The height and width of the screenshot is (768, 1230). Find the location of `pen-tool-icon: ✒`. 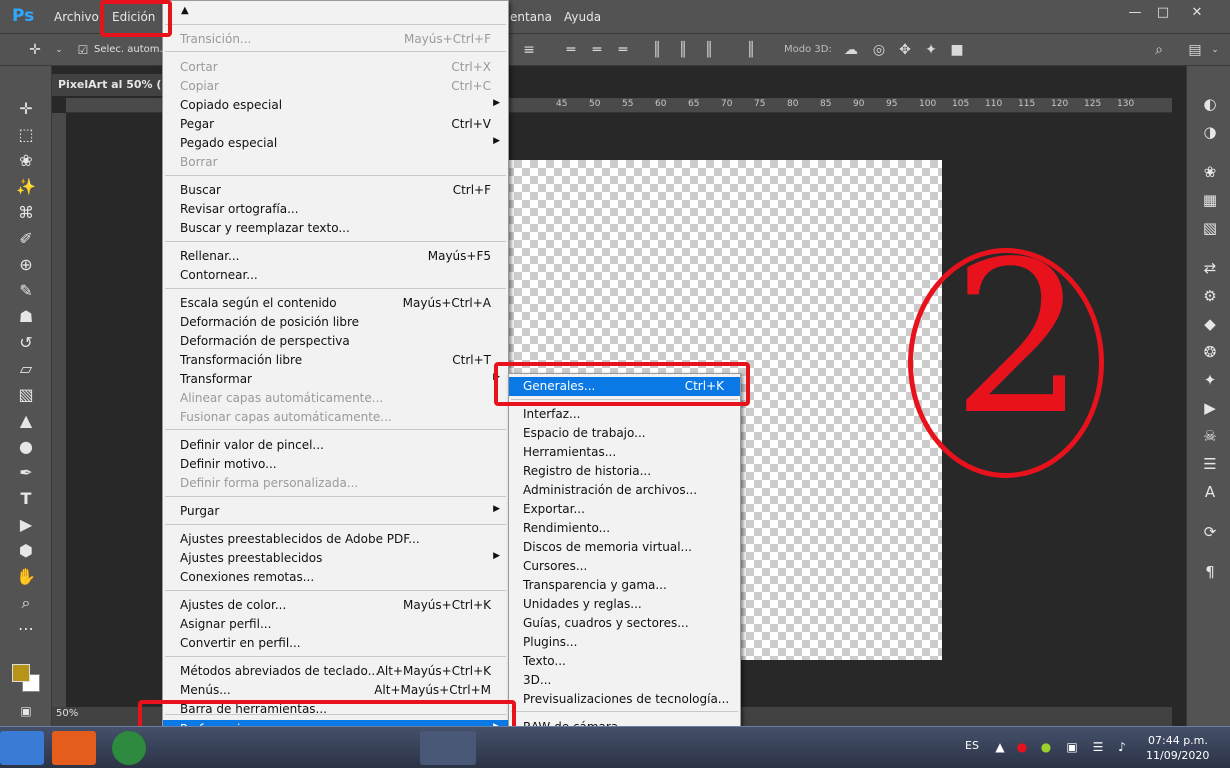

pen-tool-icon: ✒ is located at coordinates (26, 473).